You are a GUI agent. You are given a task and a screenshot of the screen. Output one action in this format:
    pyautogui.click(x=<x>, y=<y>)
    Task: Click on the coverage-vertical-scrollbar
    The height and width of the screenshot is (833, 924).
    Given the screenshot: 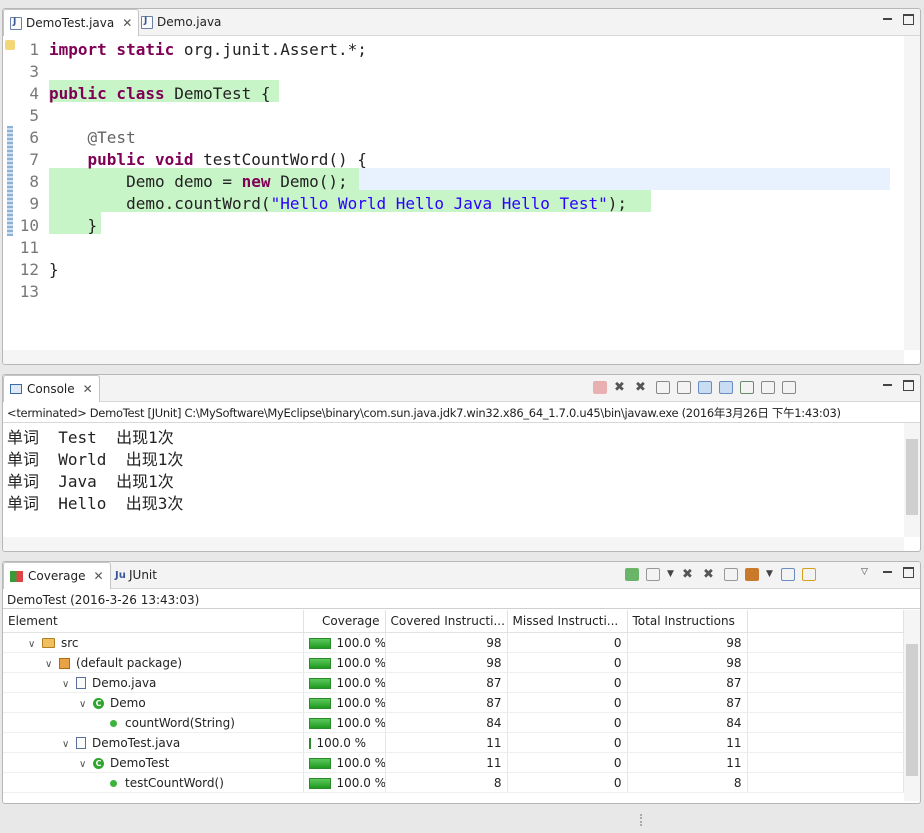 What is the action you would take?
    pyautogui.click(x=912, y=705)
    